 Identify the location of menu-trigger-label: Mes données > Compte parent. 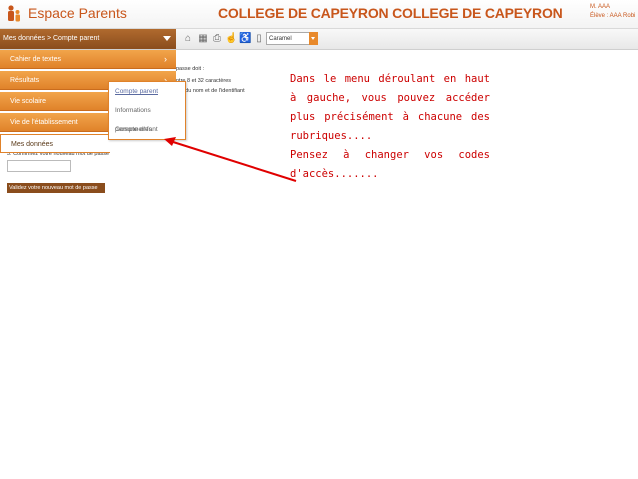
(51, 38).